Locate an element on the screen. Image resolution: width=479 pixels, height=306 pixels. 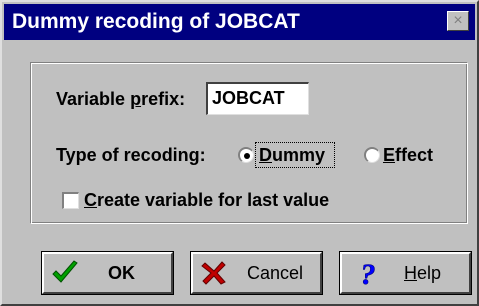
help-button: ? Help is located at coordinates (405, 273).